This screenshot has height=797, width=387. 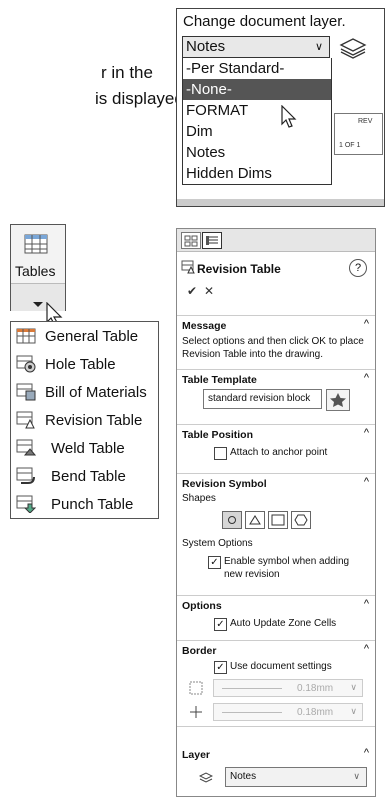 What do you see at coordinates (209, 291) in the screenshot?
I see `cancel-button: ✕` at bounding box center [209, 291].